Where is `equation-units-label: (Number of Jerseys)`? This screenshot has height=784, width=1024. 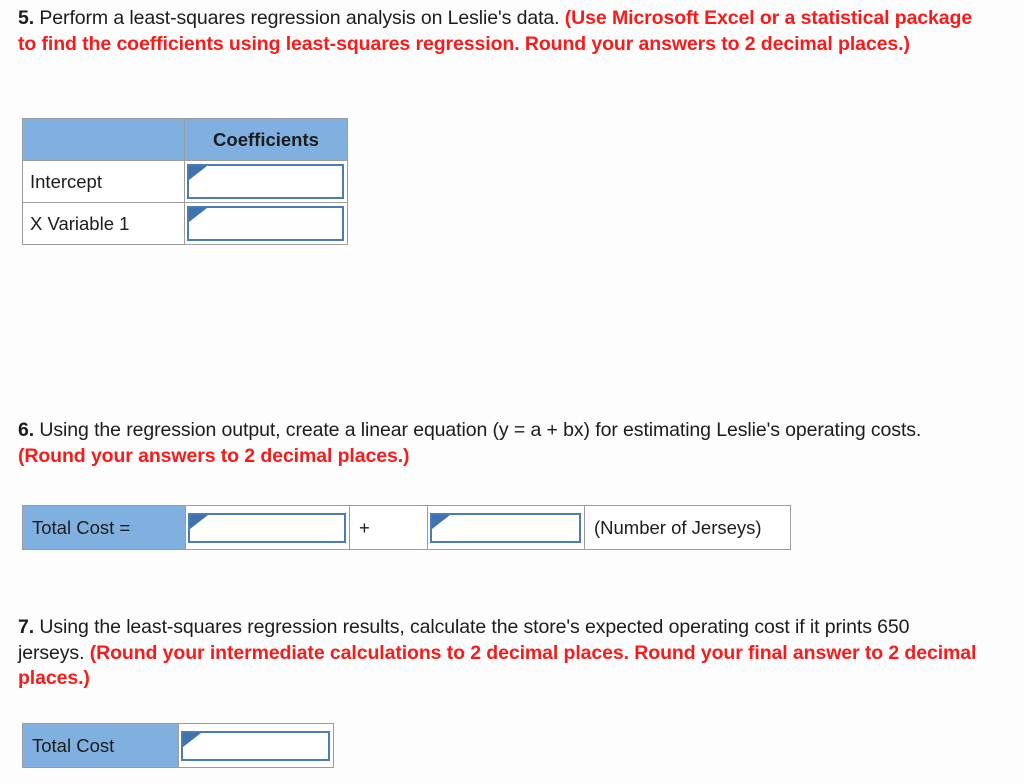
equation-units-label: (Number of Jerseys) is located at coordinates (687, 527).